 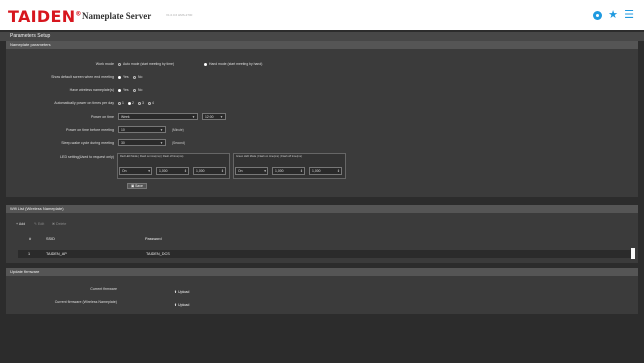 I want to click on led-setting-label: LED setting(Used to request only), so click(x=87, y=157).